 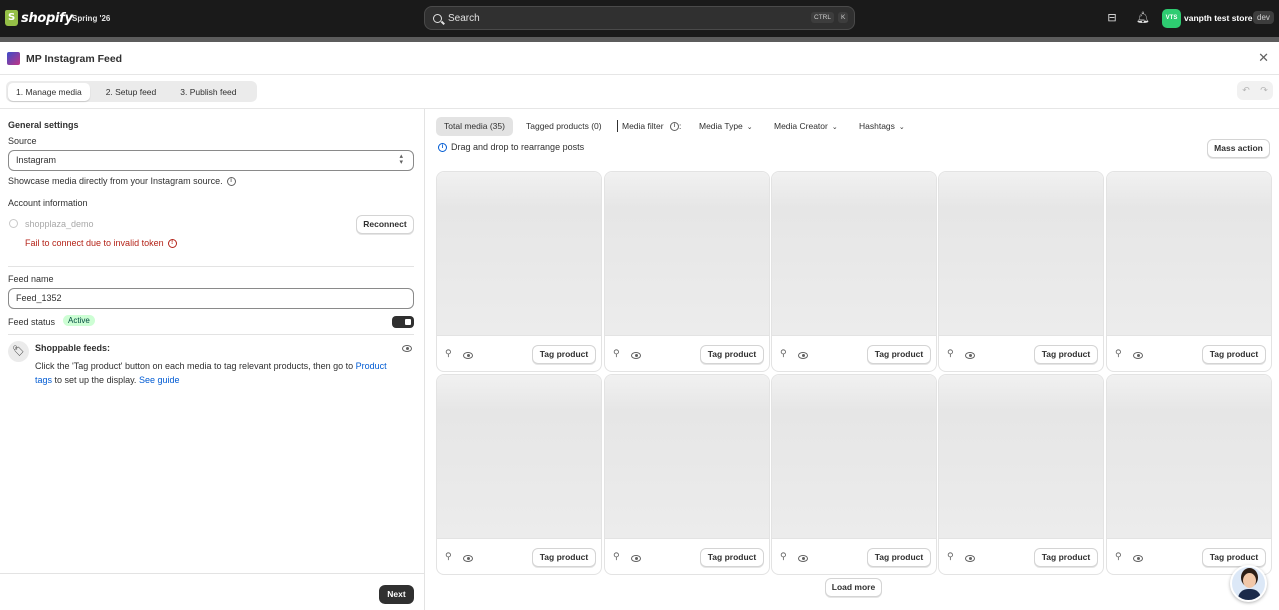 I want to click on search-bar: Search CTRL K, so click(x=639, y=18).